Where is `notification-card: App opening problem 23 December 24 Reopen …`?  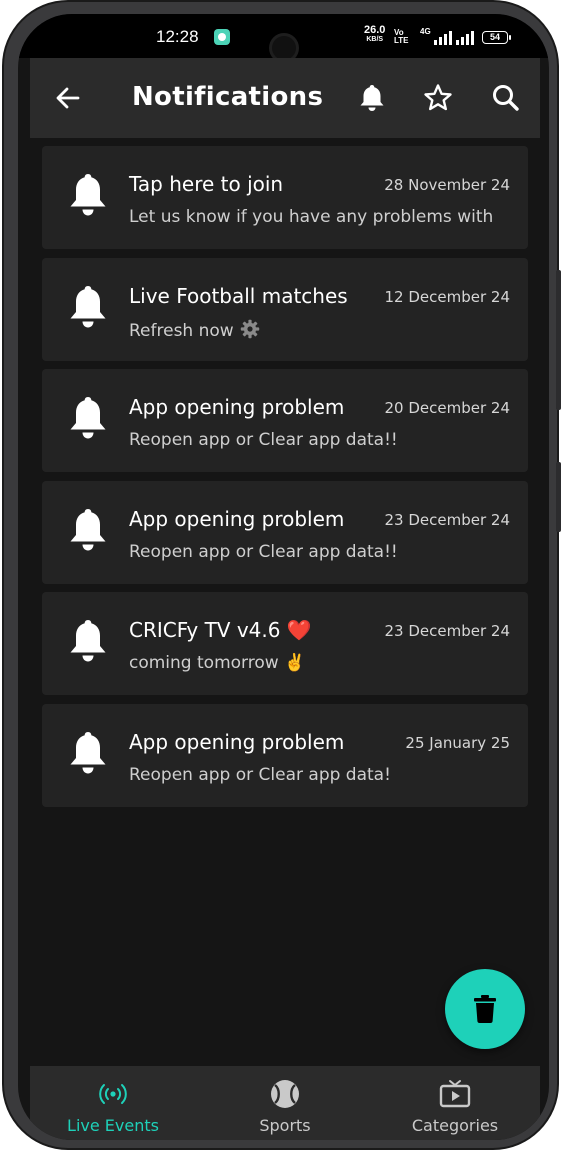 notification-card: App opening problem 23 December 24 Reopen … is located at coordinates (285, 532).